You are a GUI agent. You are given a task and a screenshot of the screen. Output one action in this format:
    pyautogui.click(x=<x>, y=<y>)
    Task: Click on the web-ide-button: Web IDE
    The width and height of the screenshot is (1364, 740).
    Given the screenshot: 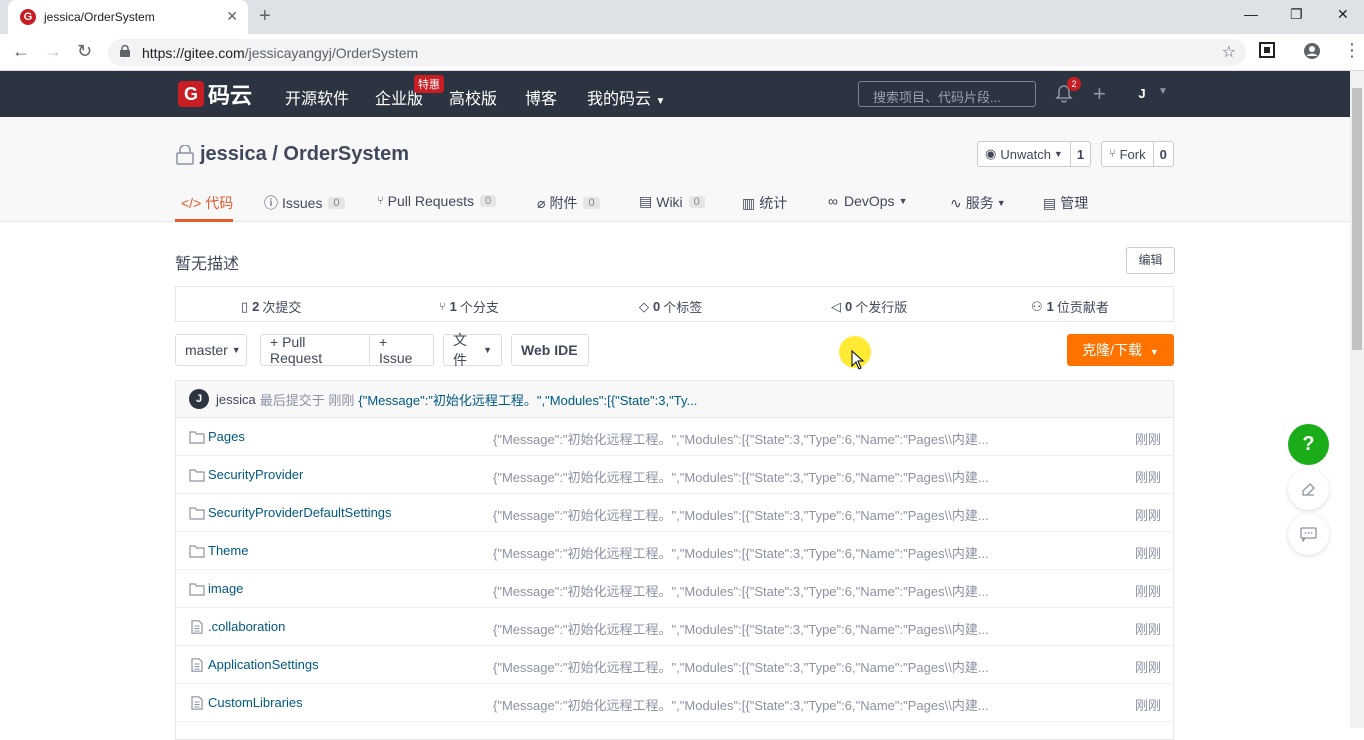 What is the action you would take?
    pyautogui.click(x=550, y=350)
    